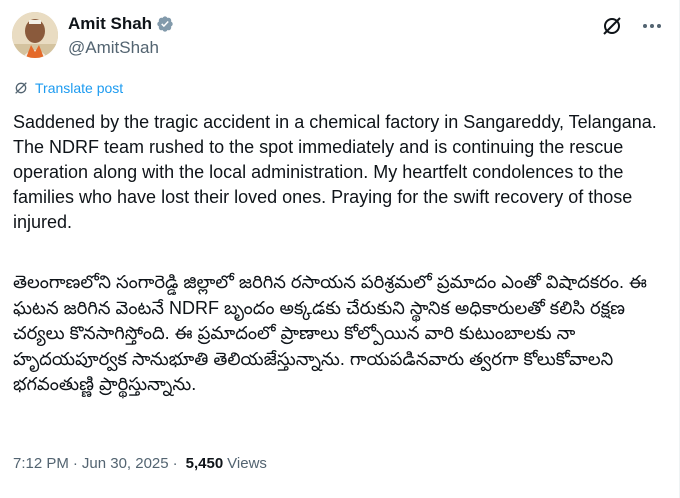 The width and height of the screenshot is (680, 498). Describe the element at coordinates (612, 26) in the screenshot. I see `grok-icon` at that location.